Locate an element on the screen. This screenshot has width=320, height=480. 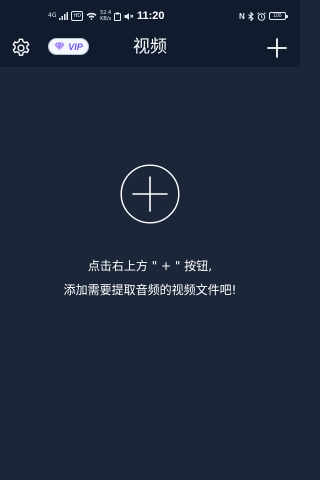
status-left-group: 4G HD 52.4 KB/s is located at coordinates (91, 16).